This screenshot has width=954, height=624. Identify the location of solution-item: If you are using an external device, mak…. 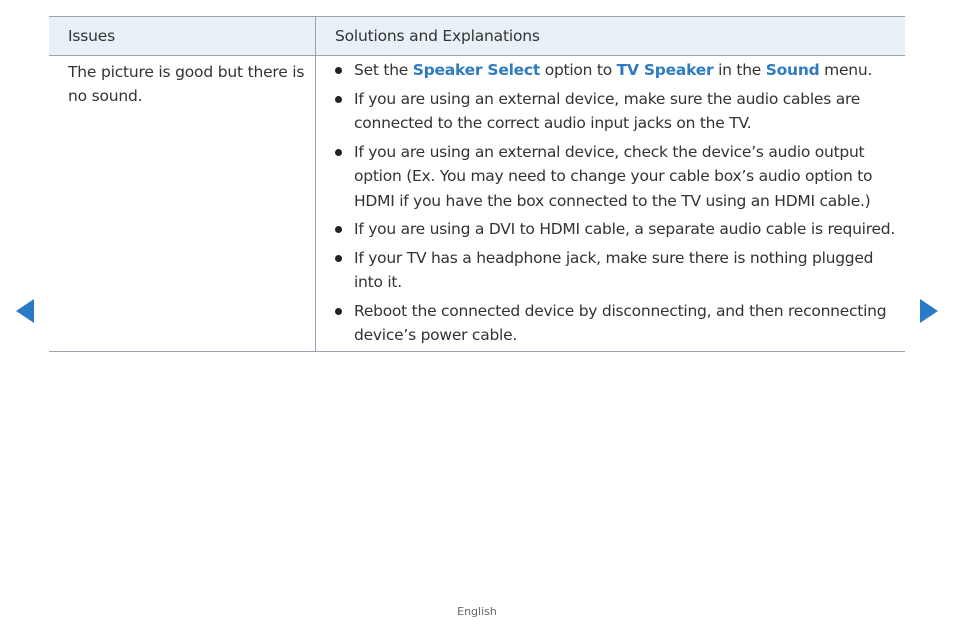
(618, 111).